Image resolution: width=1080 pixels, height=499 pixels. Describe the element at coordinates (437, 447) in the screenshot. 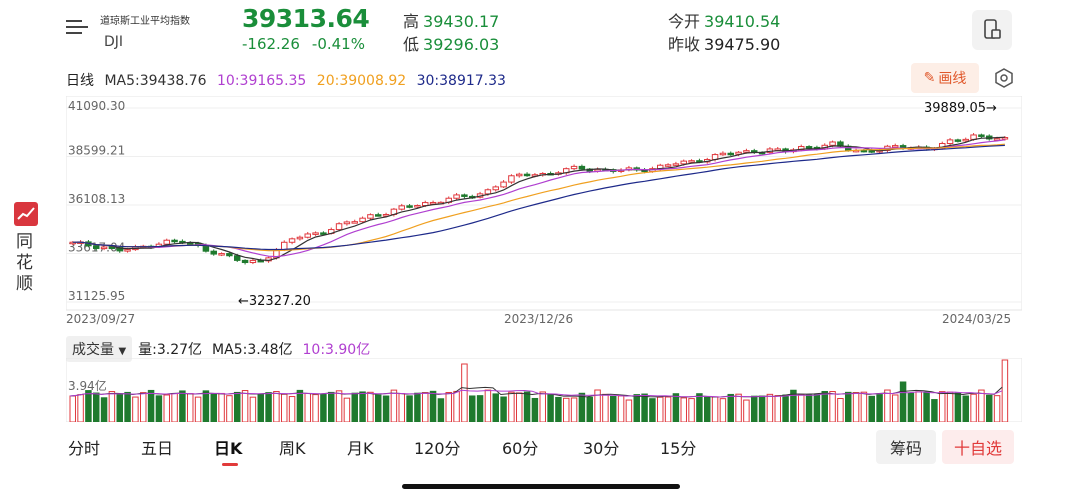

I see `tab-5: 120分` at that location.